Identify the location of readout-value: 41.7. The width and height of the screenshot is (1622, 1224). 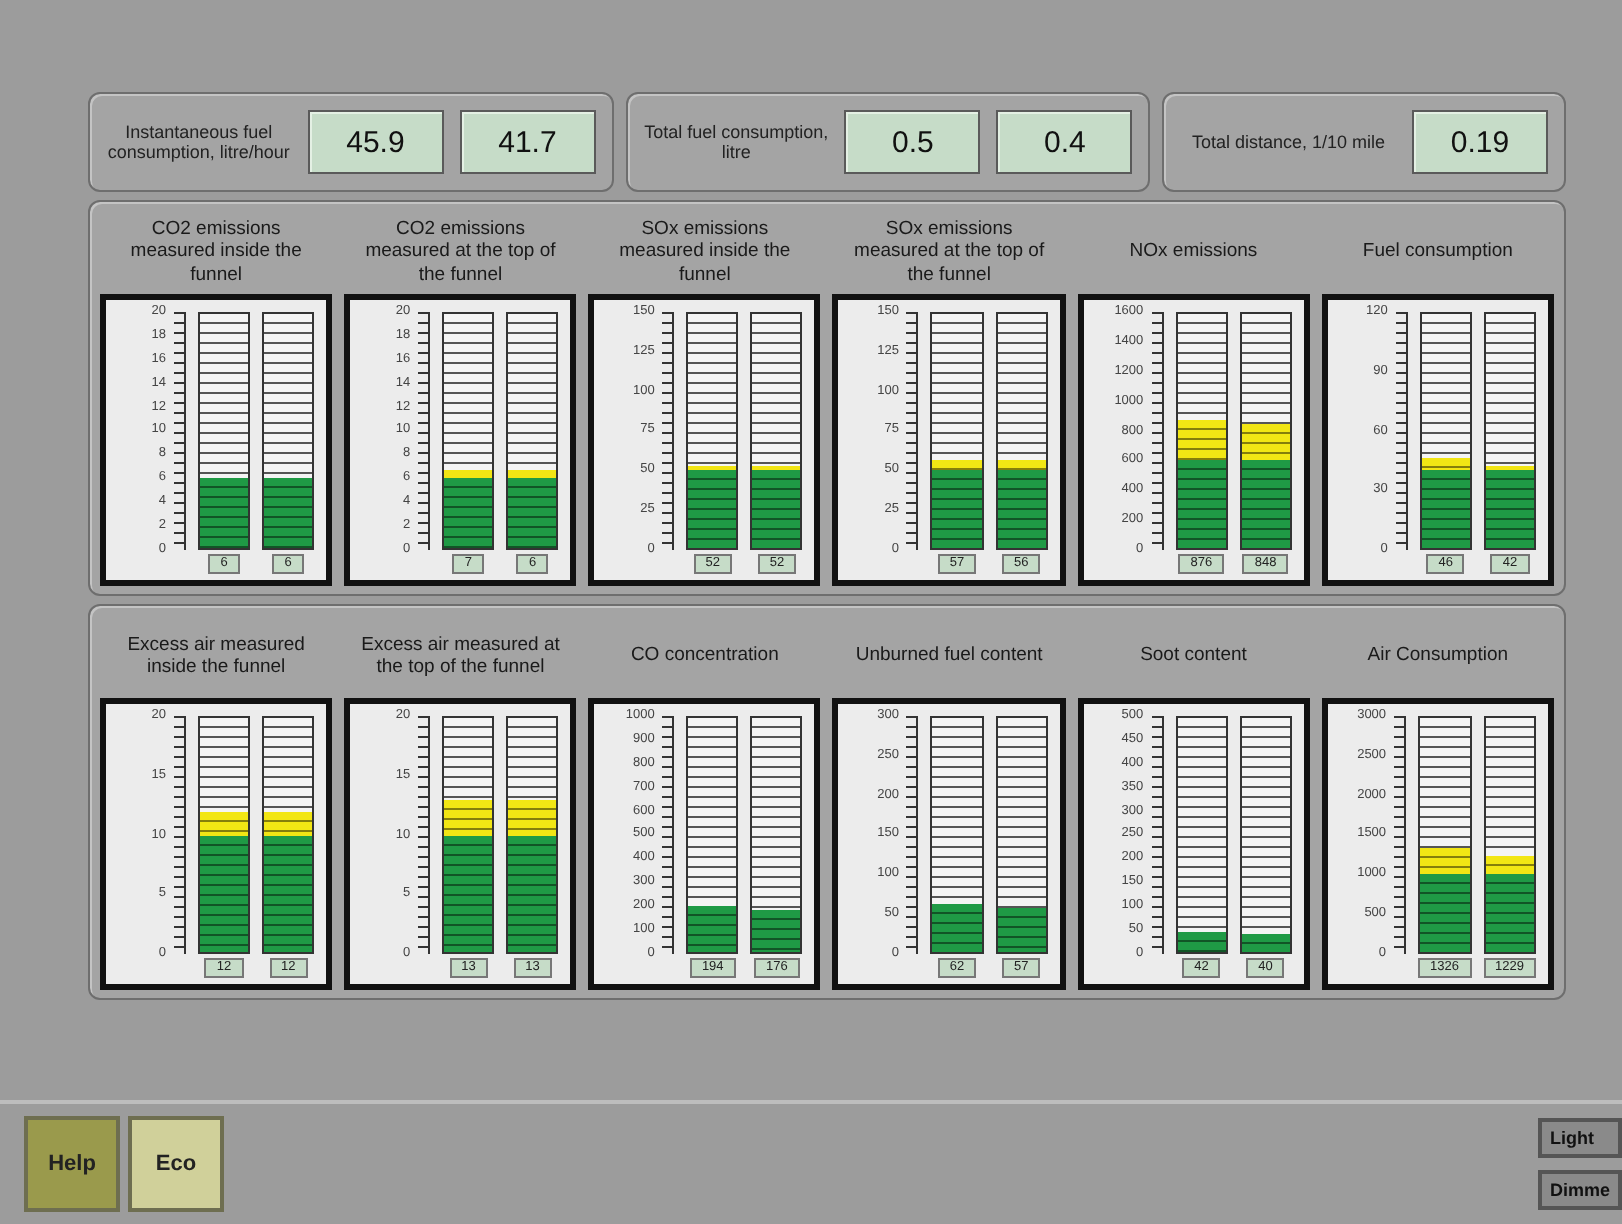
(527, 142).